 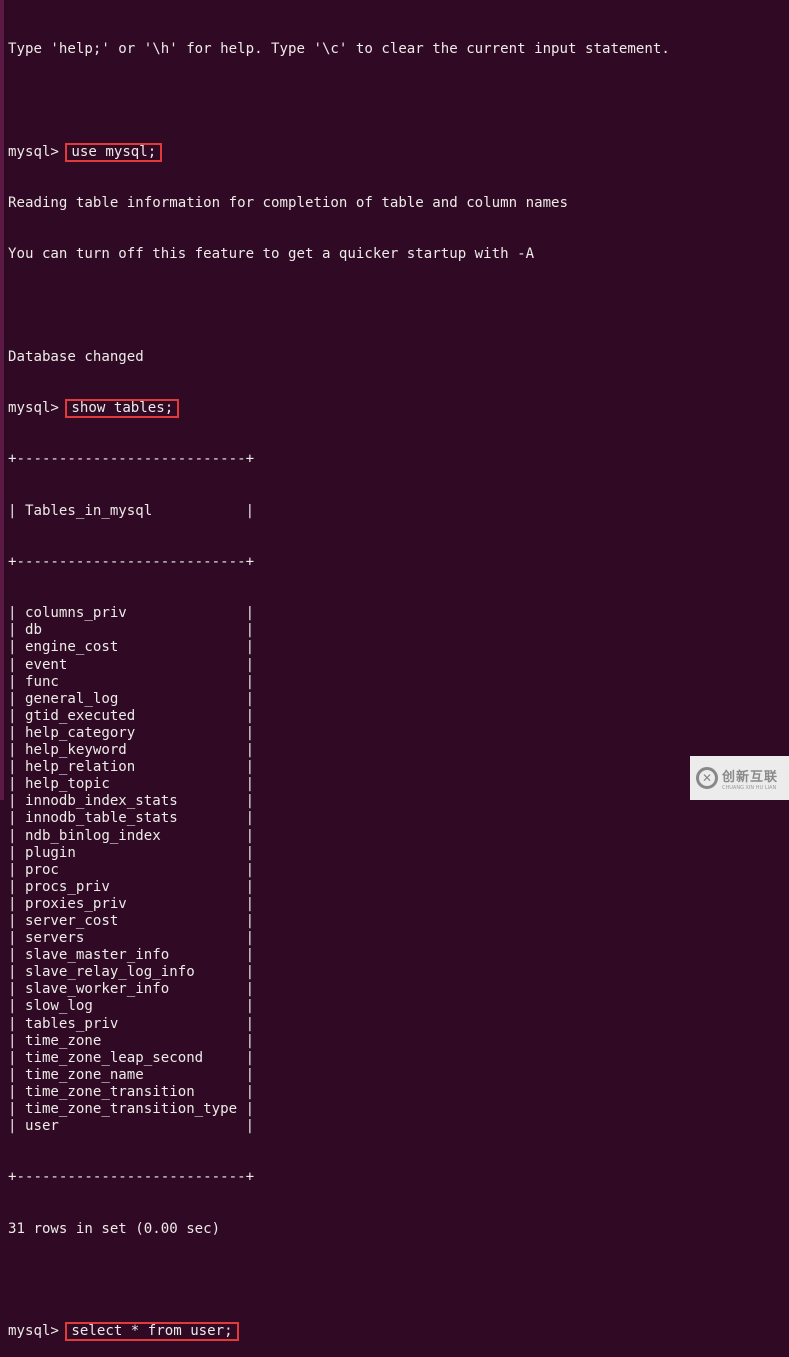 I want to click on table-row: | db |, so click(x=131, y=630).